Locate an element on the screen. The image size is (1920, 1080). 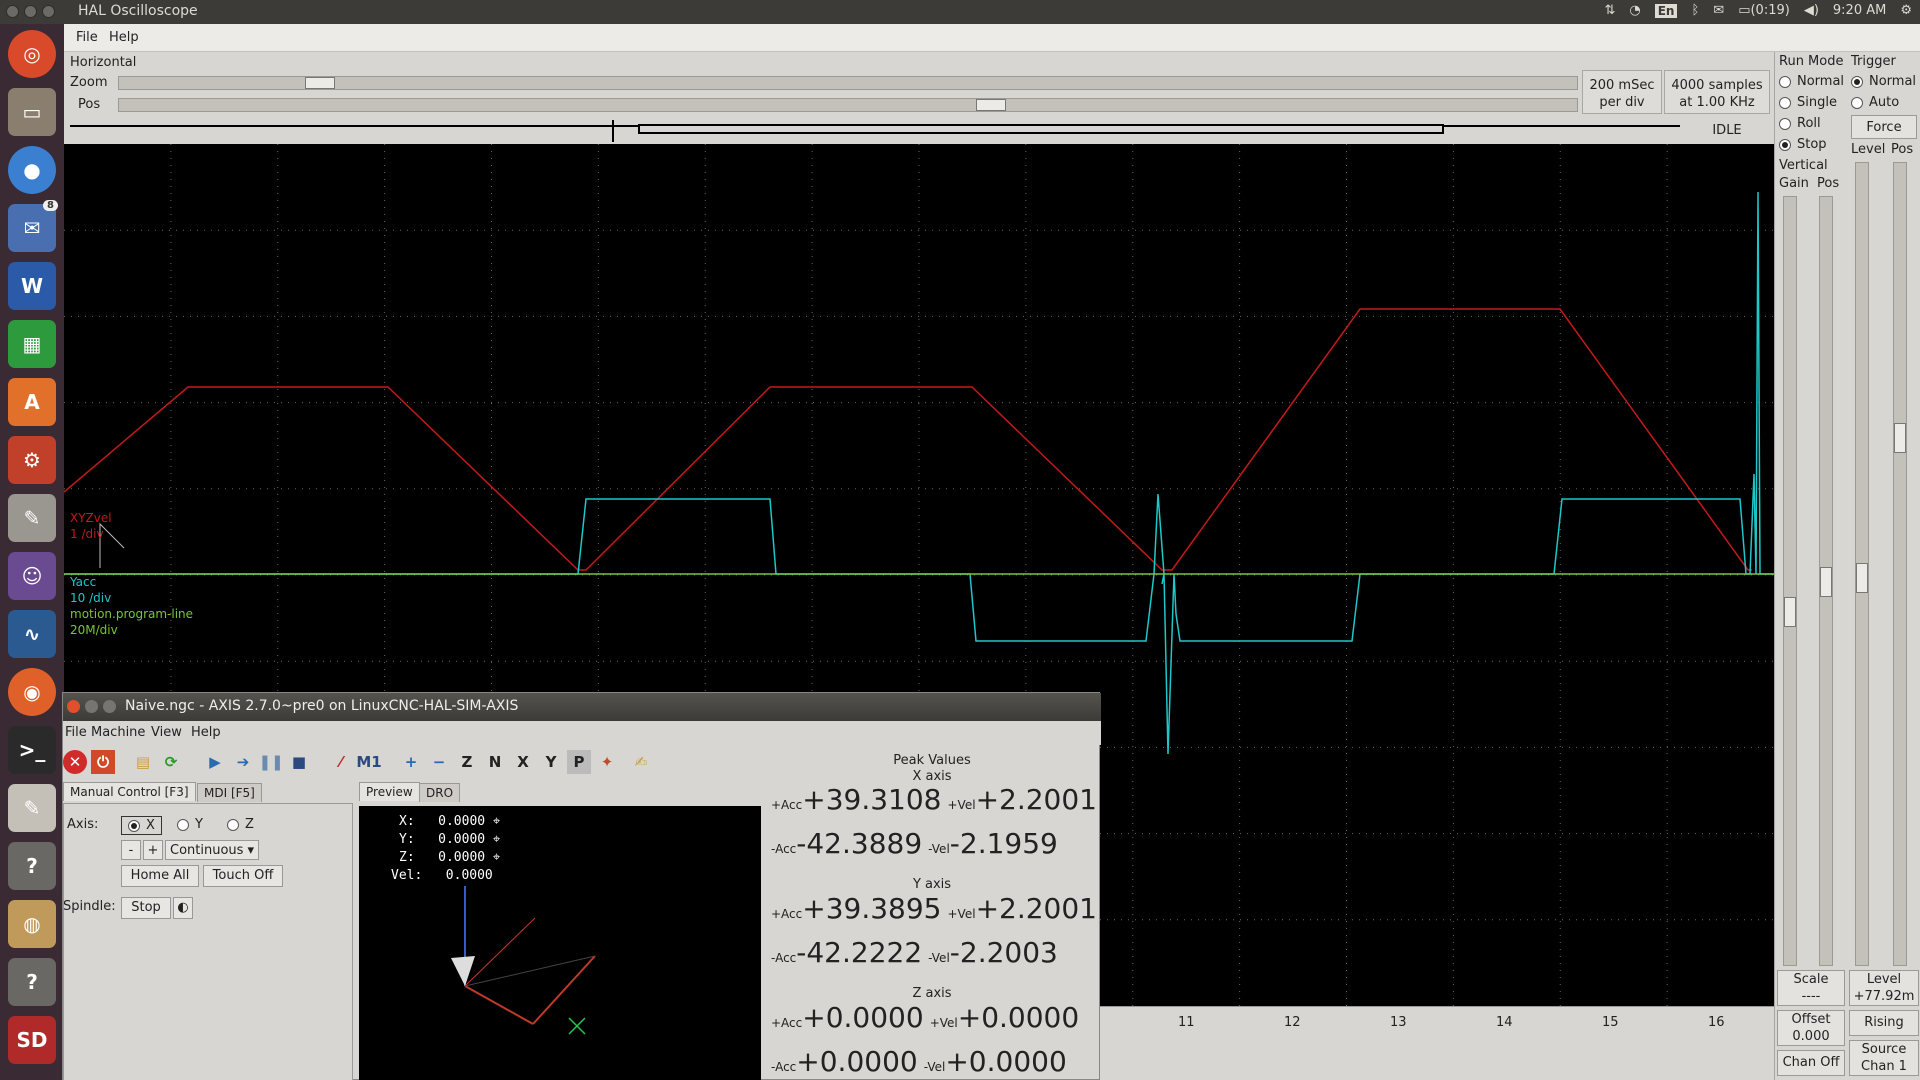
software-center-icon: A is located at coordinates (32, 402).